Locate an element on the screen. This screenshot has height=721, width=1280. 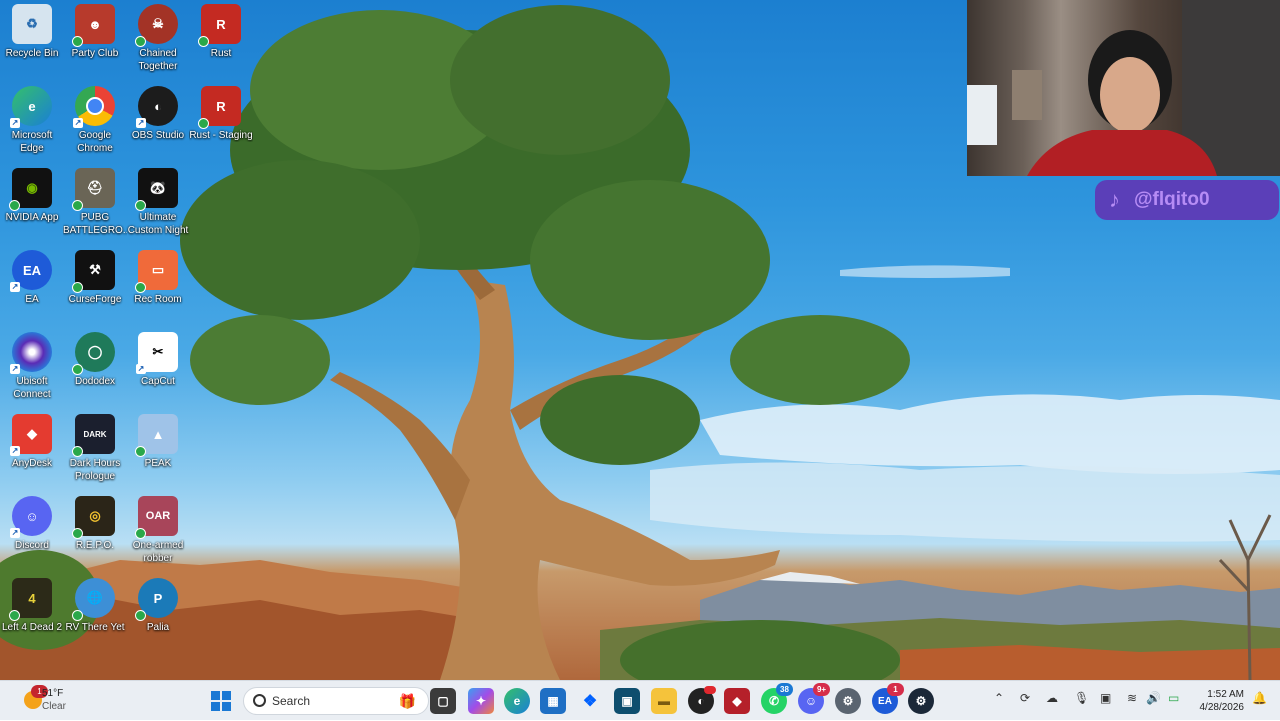
sync-icon: ⟳ is located at coordinates (1025, 698).